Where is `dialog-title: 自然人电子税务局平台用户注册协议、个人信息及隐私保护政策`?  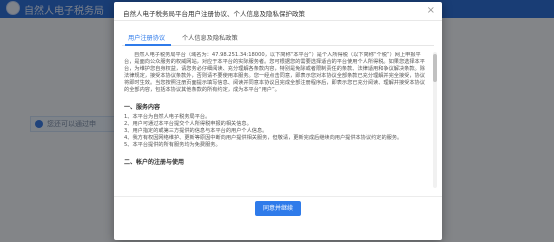 dialog-title: 自然人电子税务局平台用户注册协议、个人信息及隐私保护政策 is located at coordinates (214, 14).